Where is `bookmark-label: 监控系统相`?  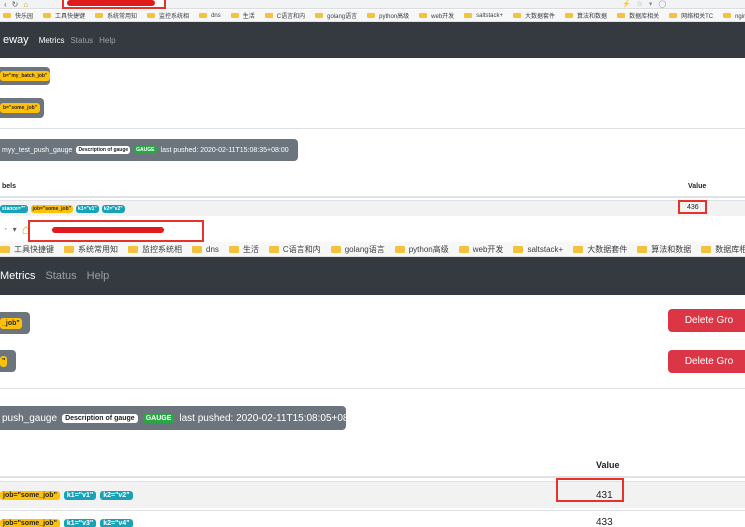
bookmark-label: 监控系统相 is located at coordinates (162, 249).